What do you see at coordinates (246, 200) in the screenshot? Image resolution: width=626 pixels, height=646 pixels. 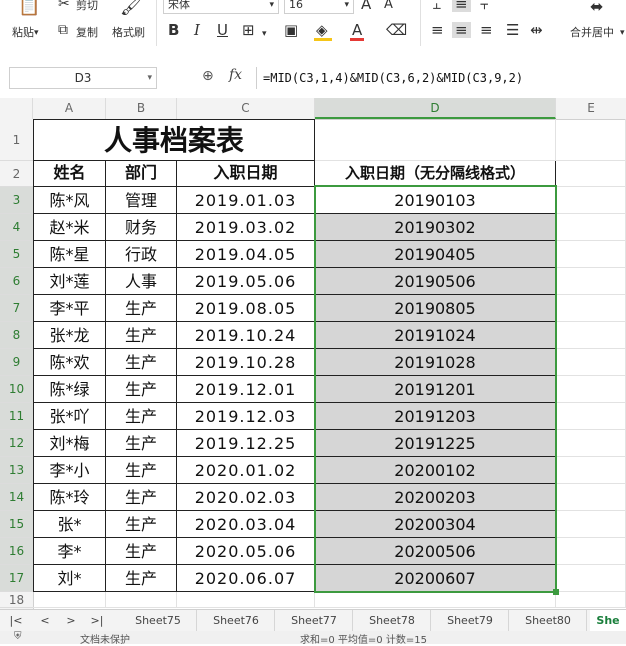 I see `hire-date-cell: 2019.01.03` at bounding box center [246, 200].